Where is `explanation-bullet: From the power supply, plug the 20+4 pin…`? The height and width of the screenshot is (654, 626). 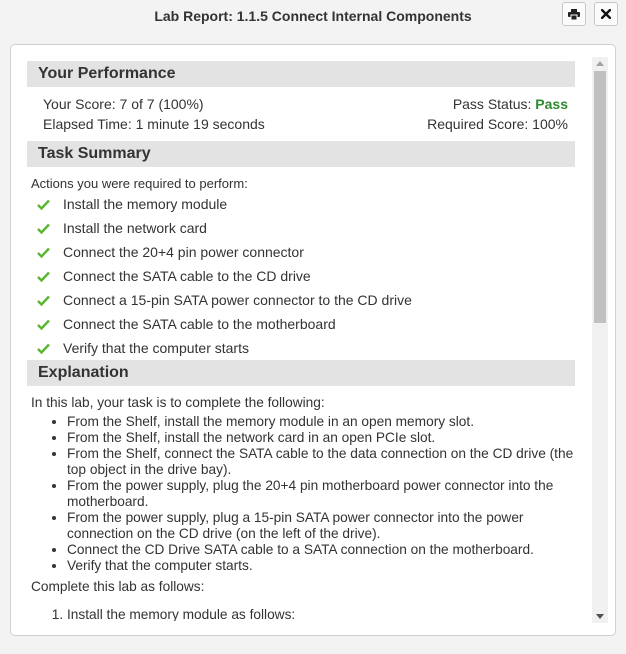 explanation-bullet: From the power supply, plug the 20+4 pin… is located at coordinates (321, 494).